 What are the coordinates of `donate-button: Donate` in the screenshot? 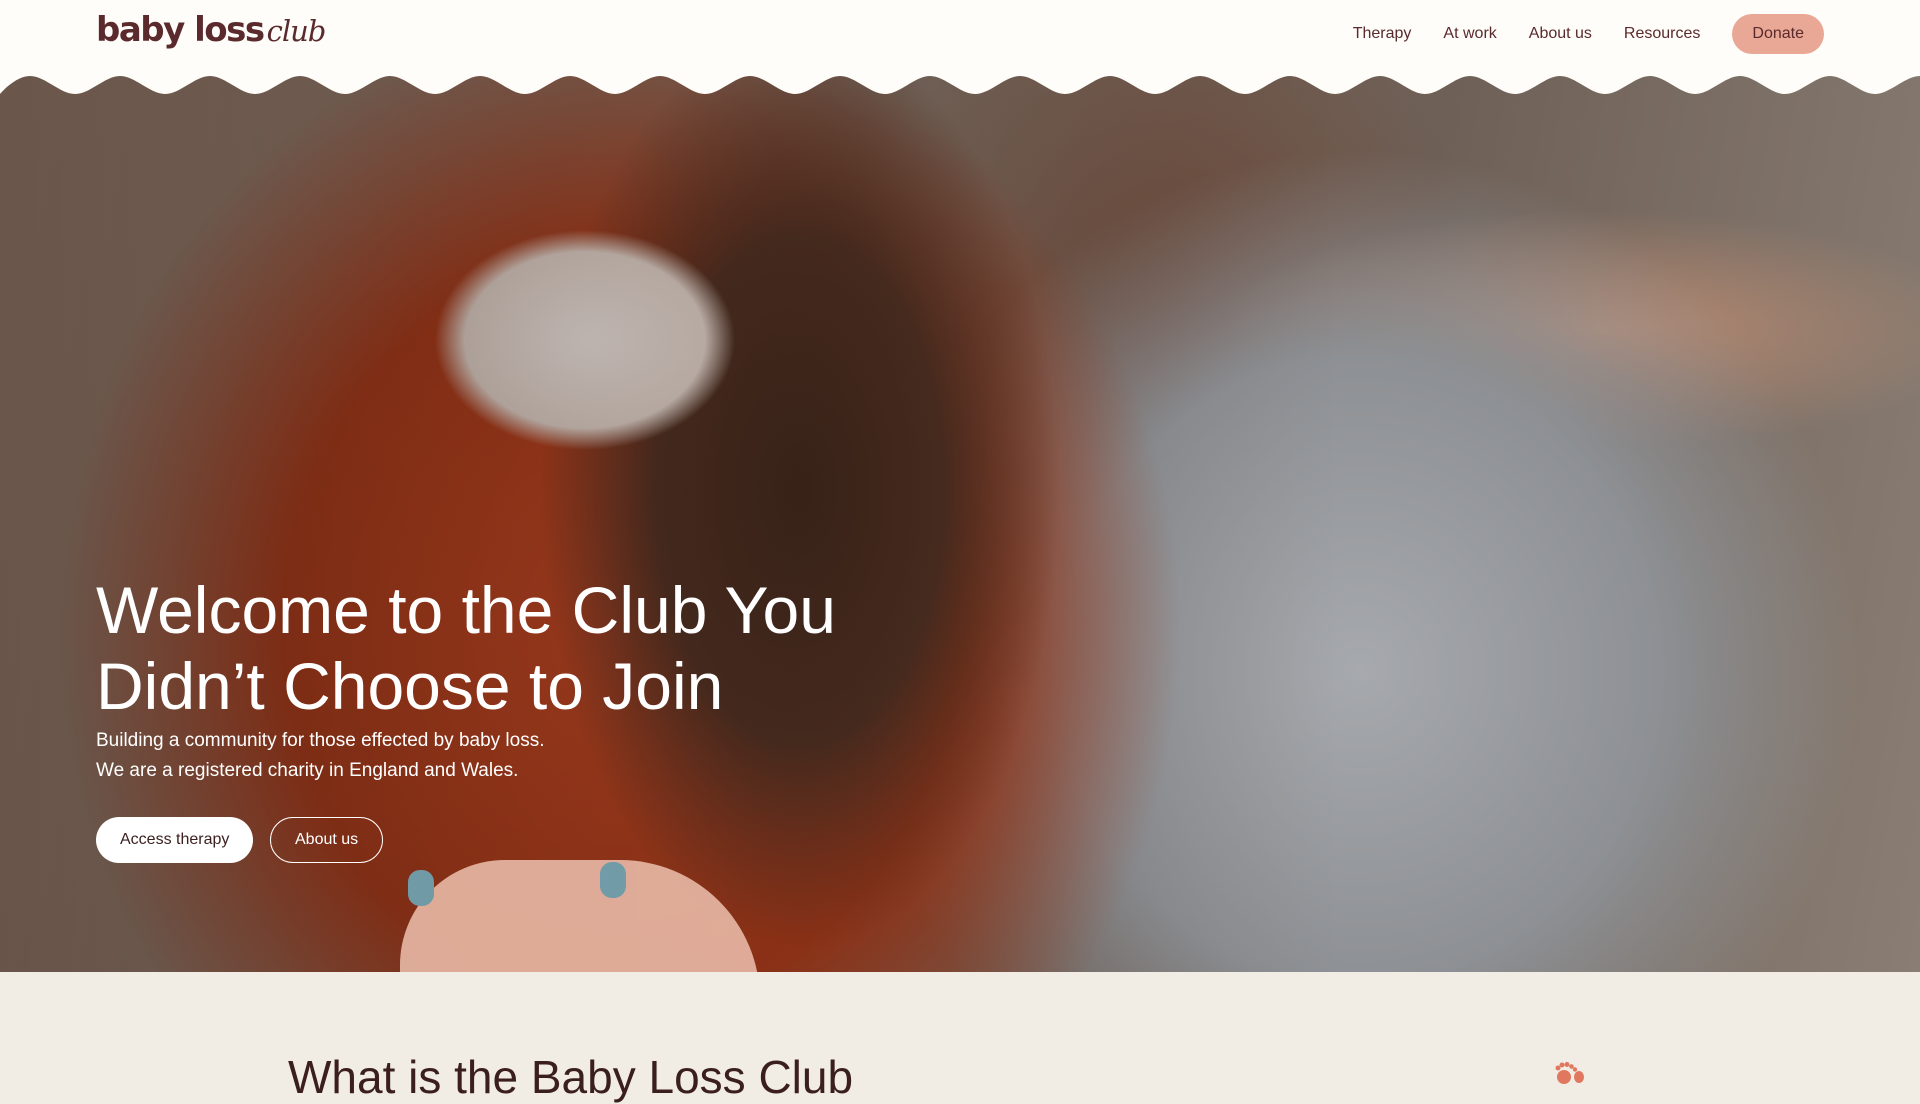 It's located at (1778, 34).